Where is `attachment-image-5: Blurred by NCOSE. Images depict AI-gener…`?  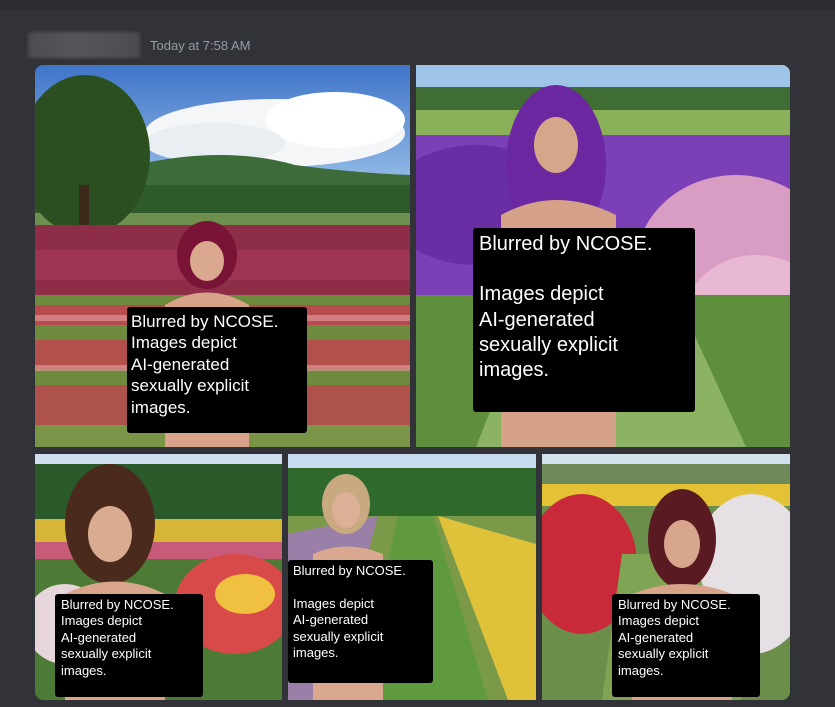 attachment-image-5: Blurred by NCOSE. Images depict AI-gener… is located at coordinates (666, 577).